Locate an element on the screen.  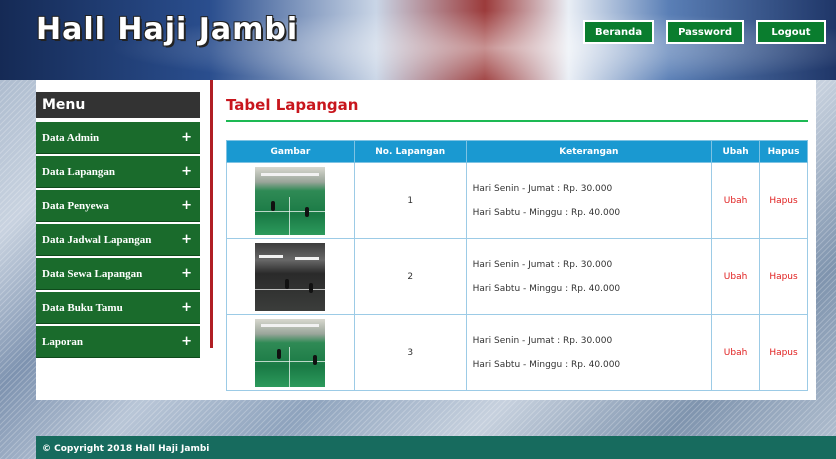
column-header-hapus: Hapus is located at coordinates (783, 151).